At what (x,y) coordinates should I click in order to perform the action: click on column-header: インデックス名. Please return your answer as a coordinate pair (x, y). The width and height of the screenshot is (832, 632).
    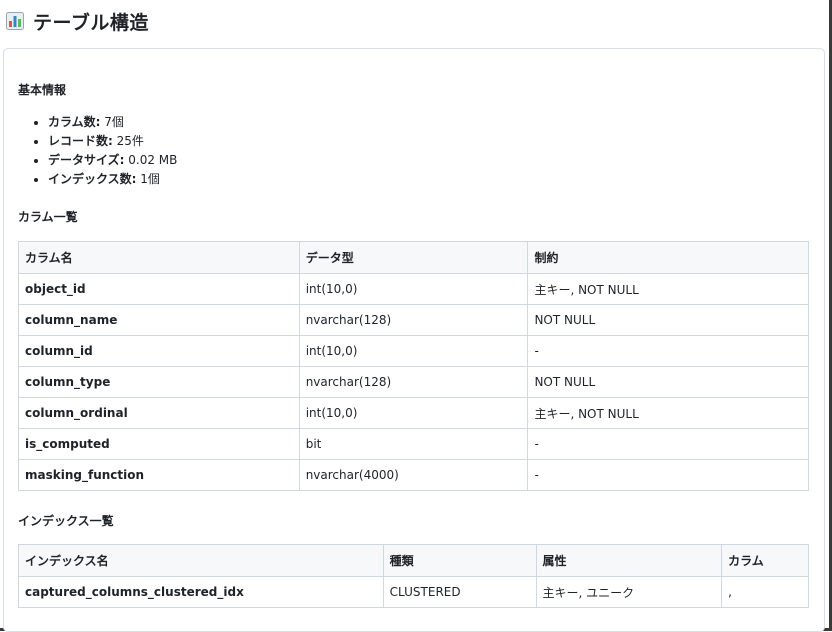
    Looking at the image, I should click on (201, 560).